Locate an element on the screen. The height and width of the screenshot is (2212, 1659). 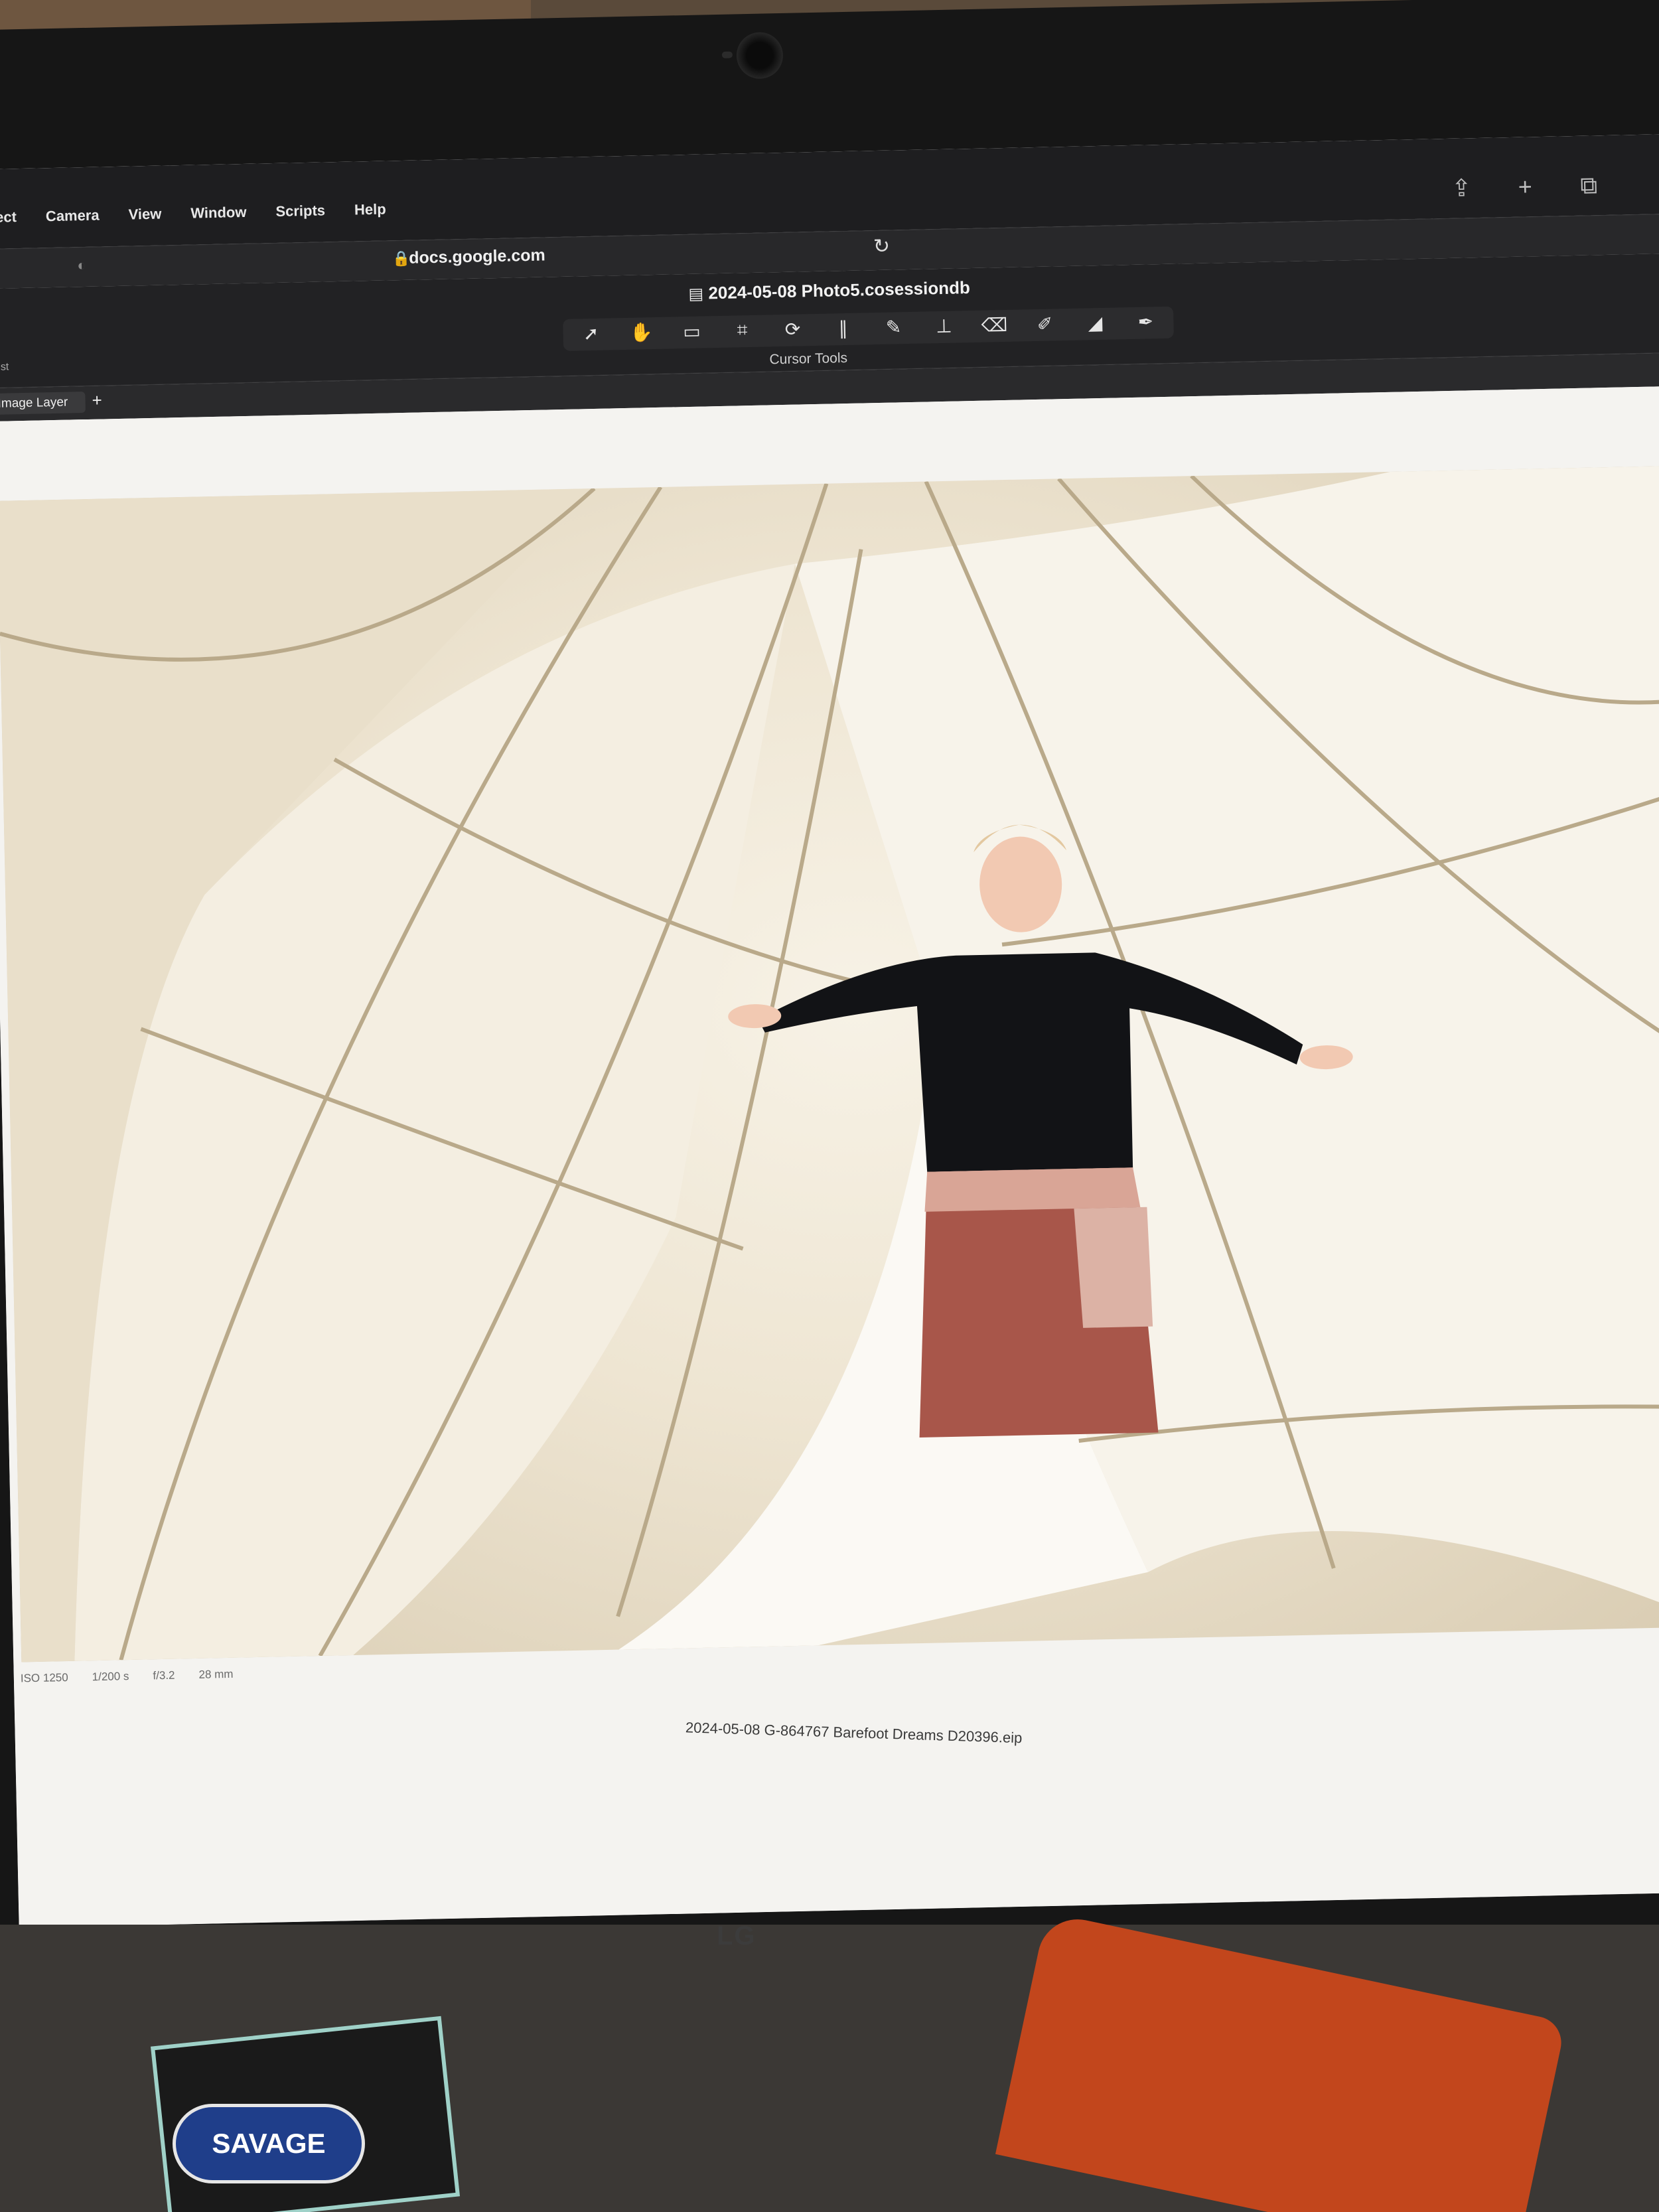
straighten-icon: ∥ is located at coordinates (843, 329).